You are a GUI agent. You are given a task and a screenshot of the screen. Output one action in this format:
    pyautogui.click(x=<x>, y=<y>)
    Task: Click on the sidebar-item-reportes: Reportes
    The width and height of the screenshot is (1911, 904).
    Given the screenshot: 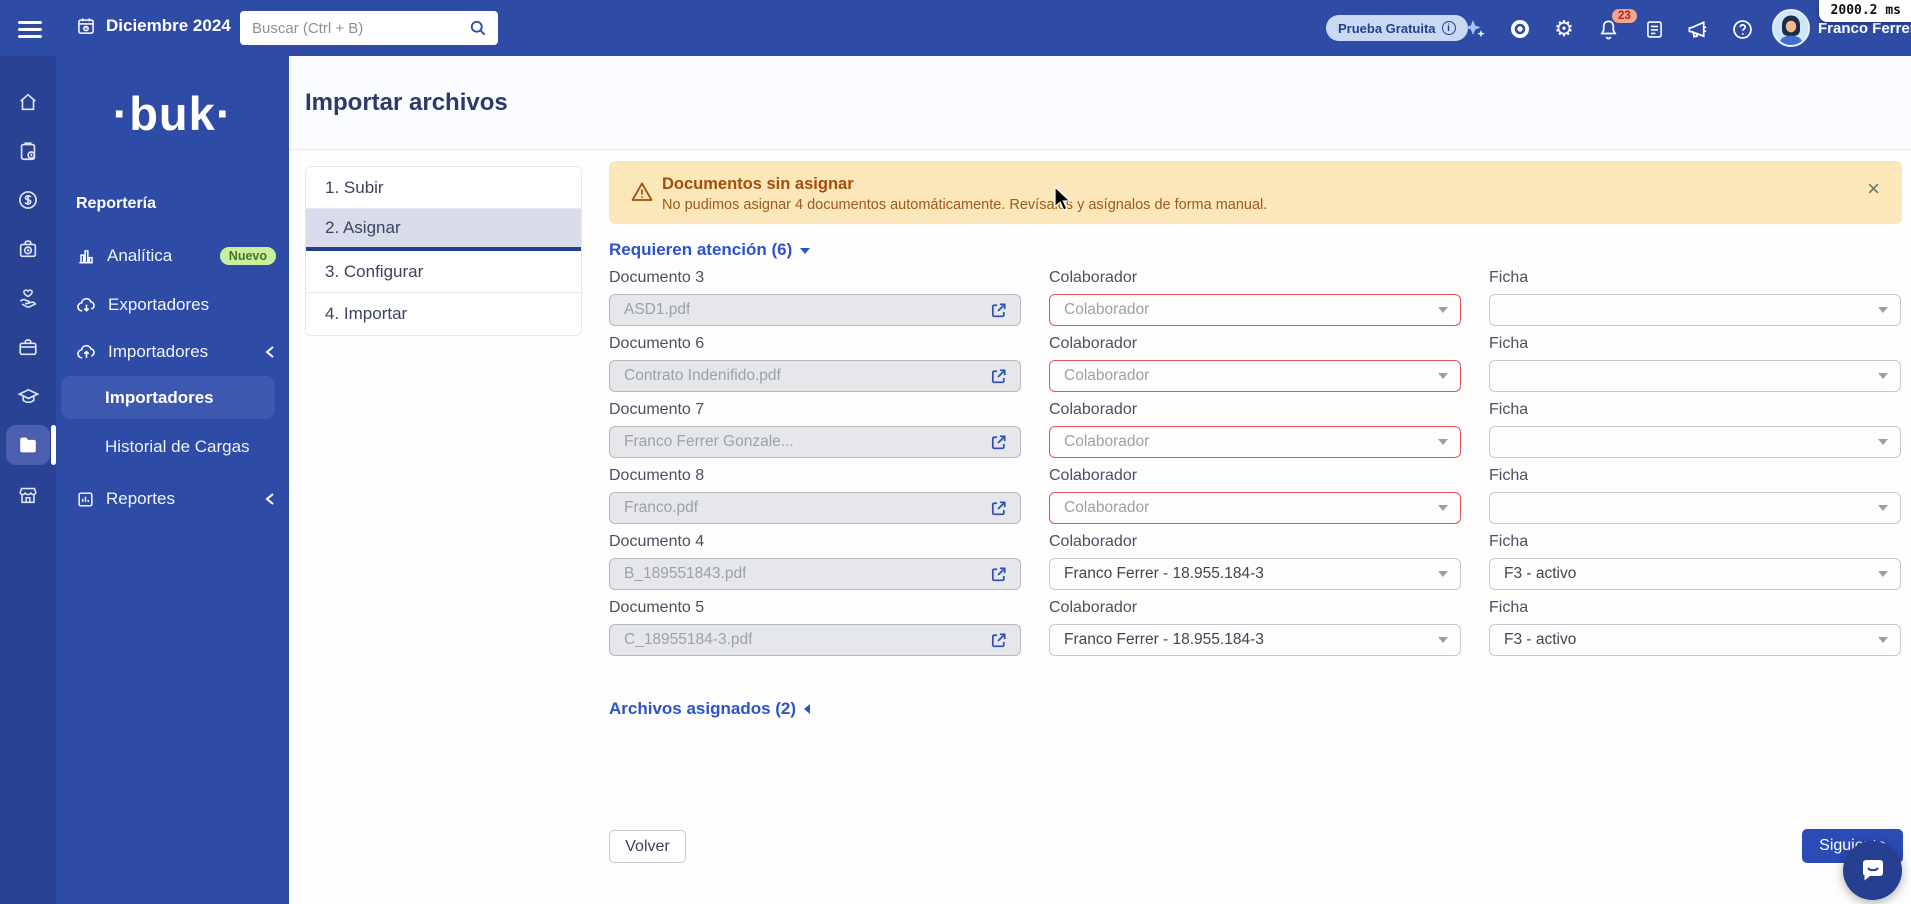 What is the action you would take?
    pyautogui.click(x=176, y=499)
    